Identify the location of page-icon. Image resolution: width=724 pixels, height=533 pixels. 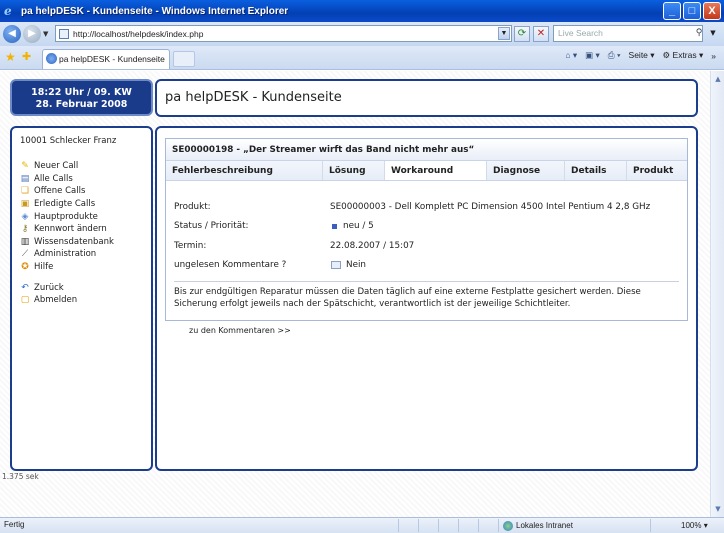
(64, 33).